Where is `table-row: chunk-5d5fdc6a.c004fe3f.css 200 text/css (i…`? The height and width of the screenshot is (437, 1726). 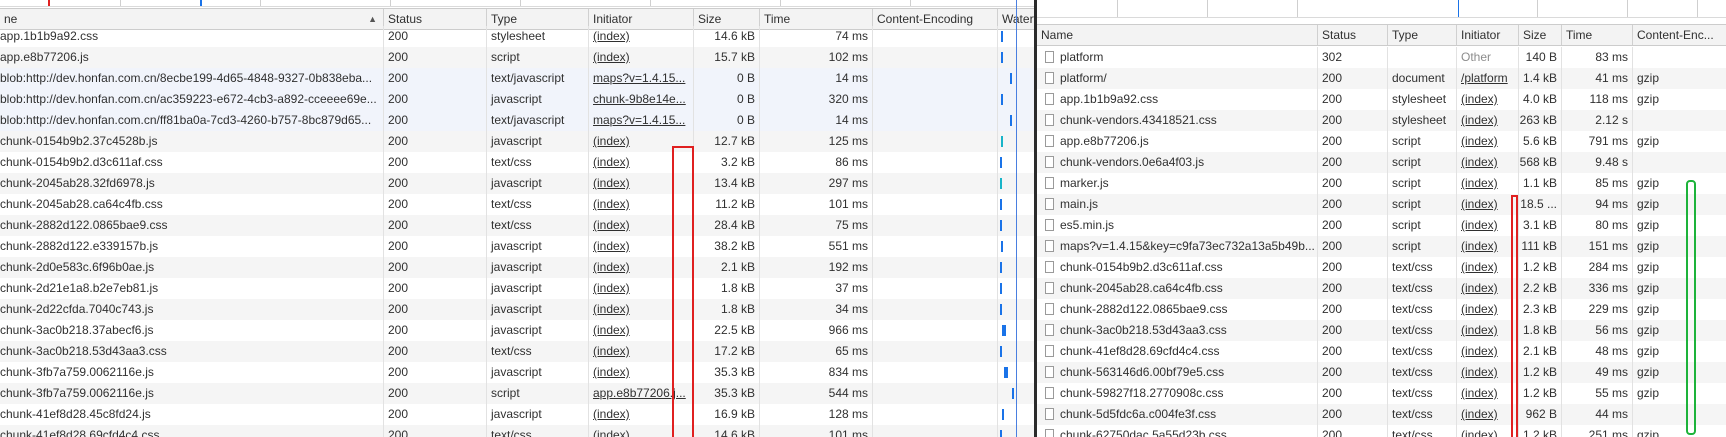
table-row: chunk-5d5fdc6a.c004fe3f.css 200 text/css (i… is located at coordinates (1381, 414).